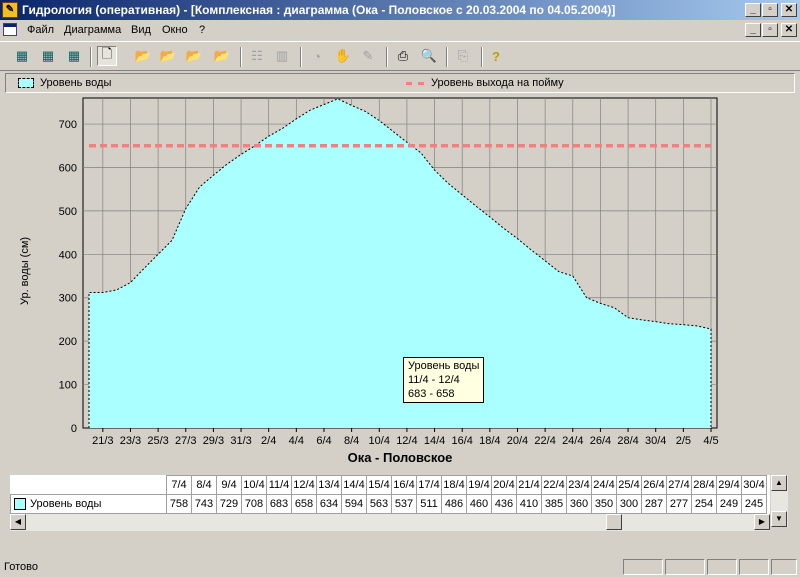 Image resolution: width=800 pixels, height=577 pixels. I want to click on status-panel, so click(754, 567).